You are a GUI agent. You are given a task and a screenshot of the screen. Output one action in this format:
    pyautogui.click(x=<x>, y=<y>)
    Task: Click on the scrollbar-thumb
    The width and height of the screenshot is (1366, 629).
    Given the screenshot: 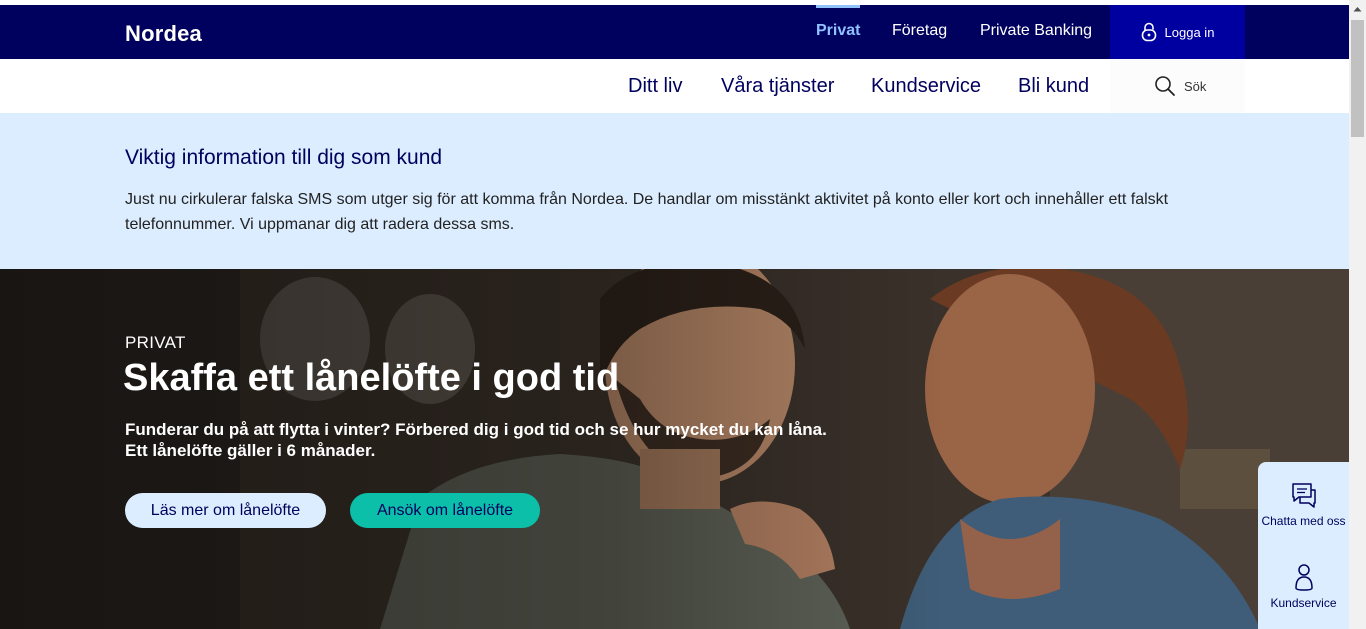 What is the action you would take?
    pyautogui.click(x=1357, y=78)
    